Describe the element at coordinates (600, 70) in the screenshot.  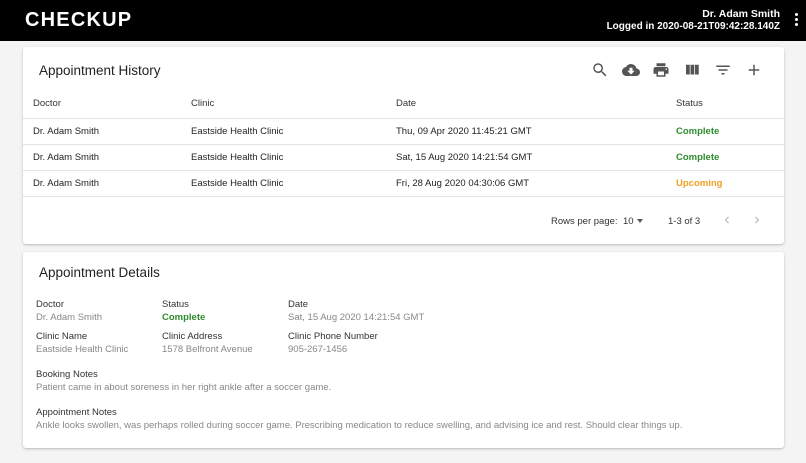
I see `search-icon` at that location.